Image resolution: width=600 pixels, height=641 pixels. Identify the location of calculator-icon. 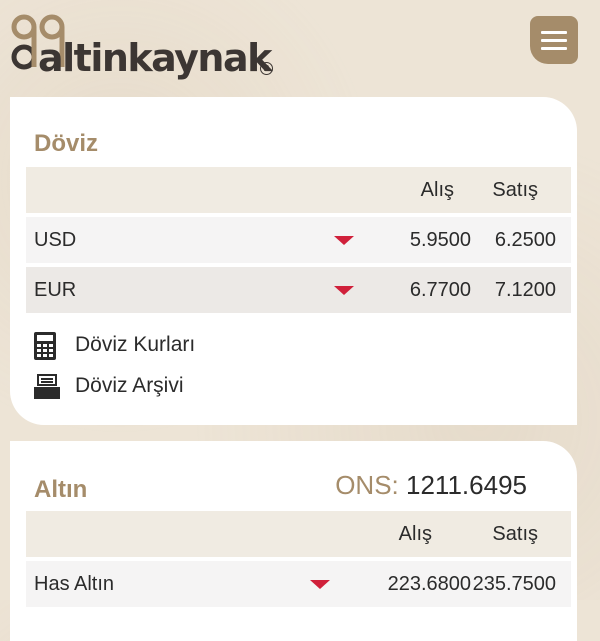
(45, 346).